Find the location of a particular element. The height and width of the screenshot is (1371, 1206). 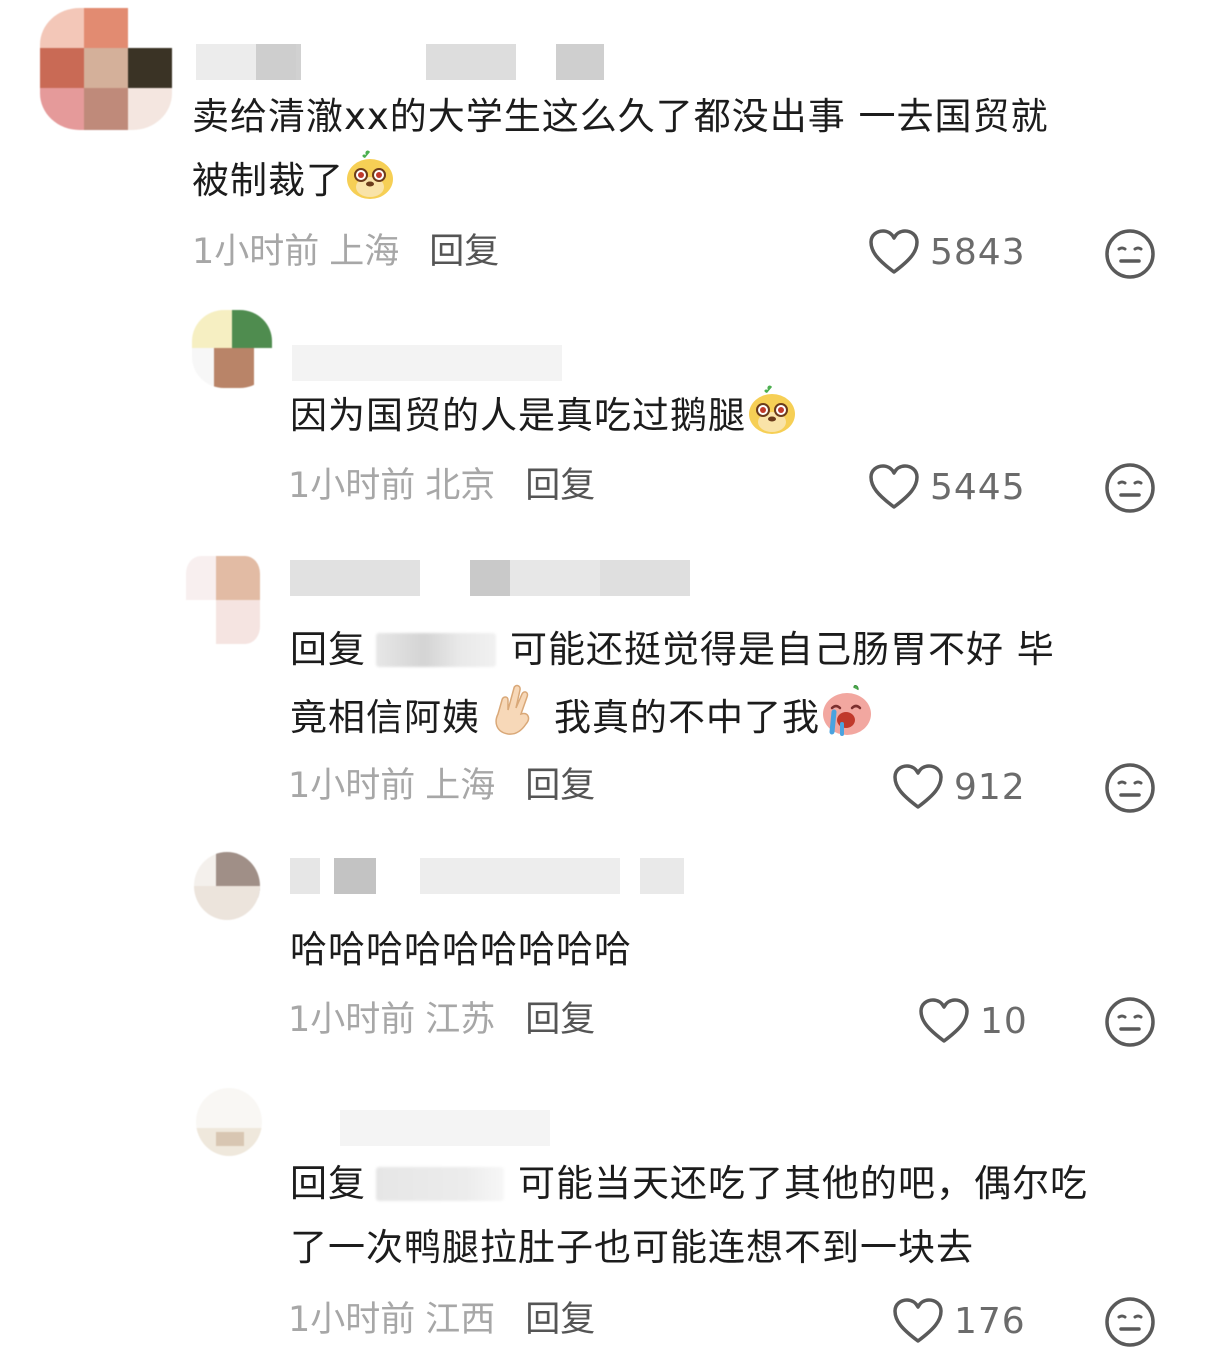

comment-meta: 1小时前 江苏 回复 is located at coordinates (441, 1020).